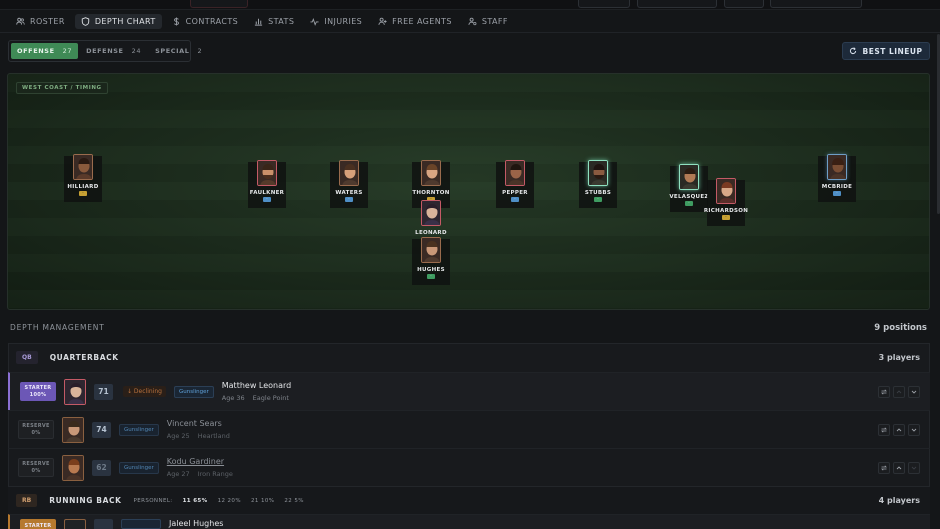 The image size is (940, 529). I want to click on role-label: STARTER, so click(38, 387).